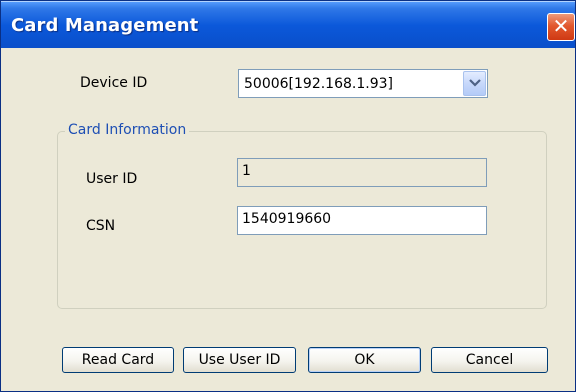 Image resolution: width=576 pixels, height=392 pixels. What do you see at coordinates (246, 171) in the screenshot?
I see `user-id-value: 1` at bounding box center [246, 171].